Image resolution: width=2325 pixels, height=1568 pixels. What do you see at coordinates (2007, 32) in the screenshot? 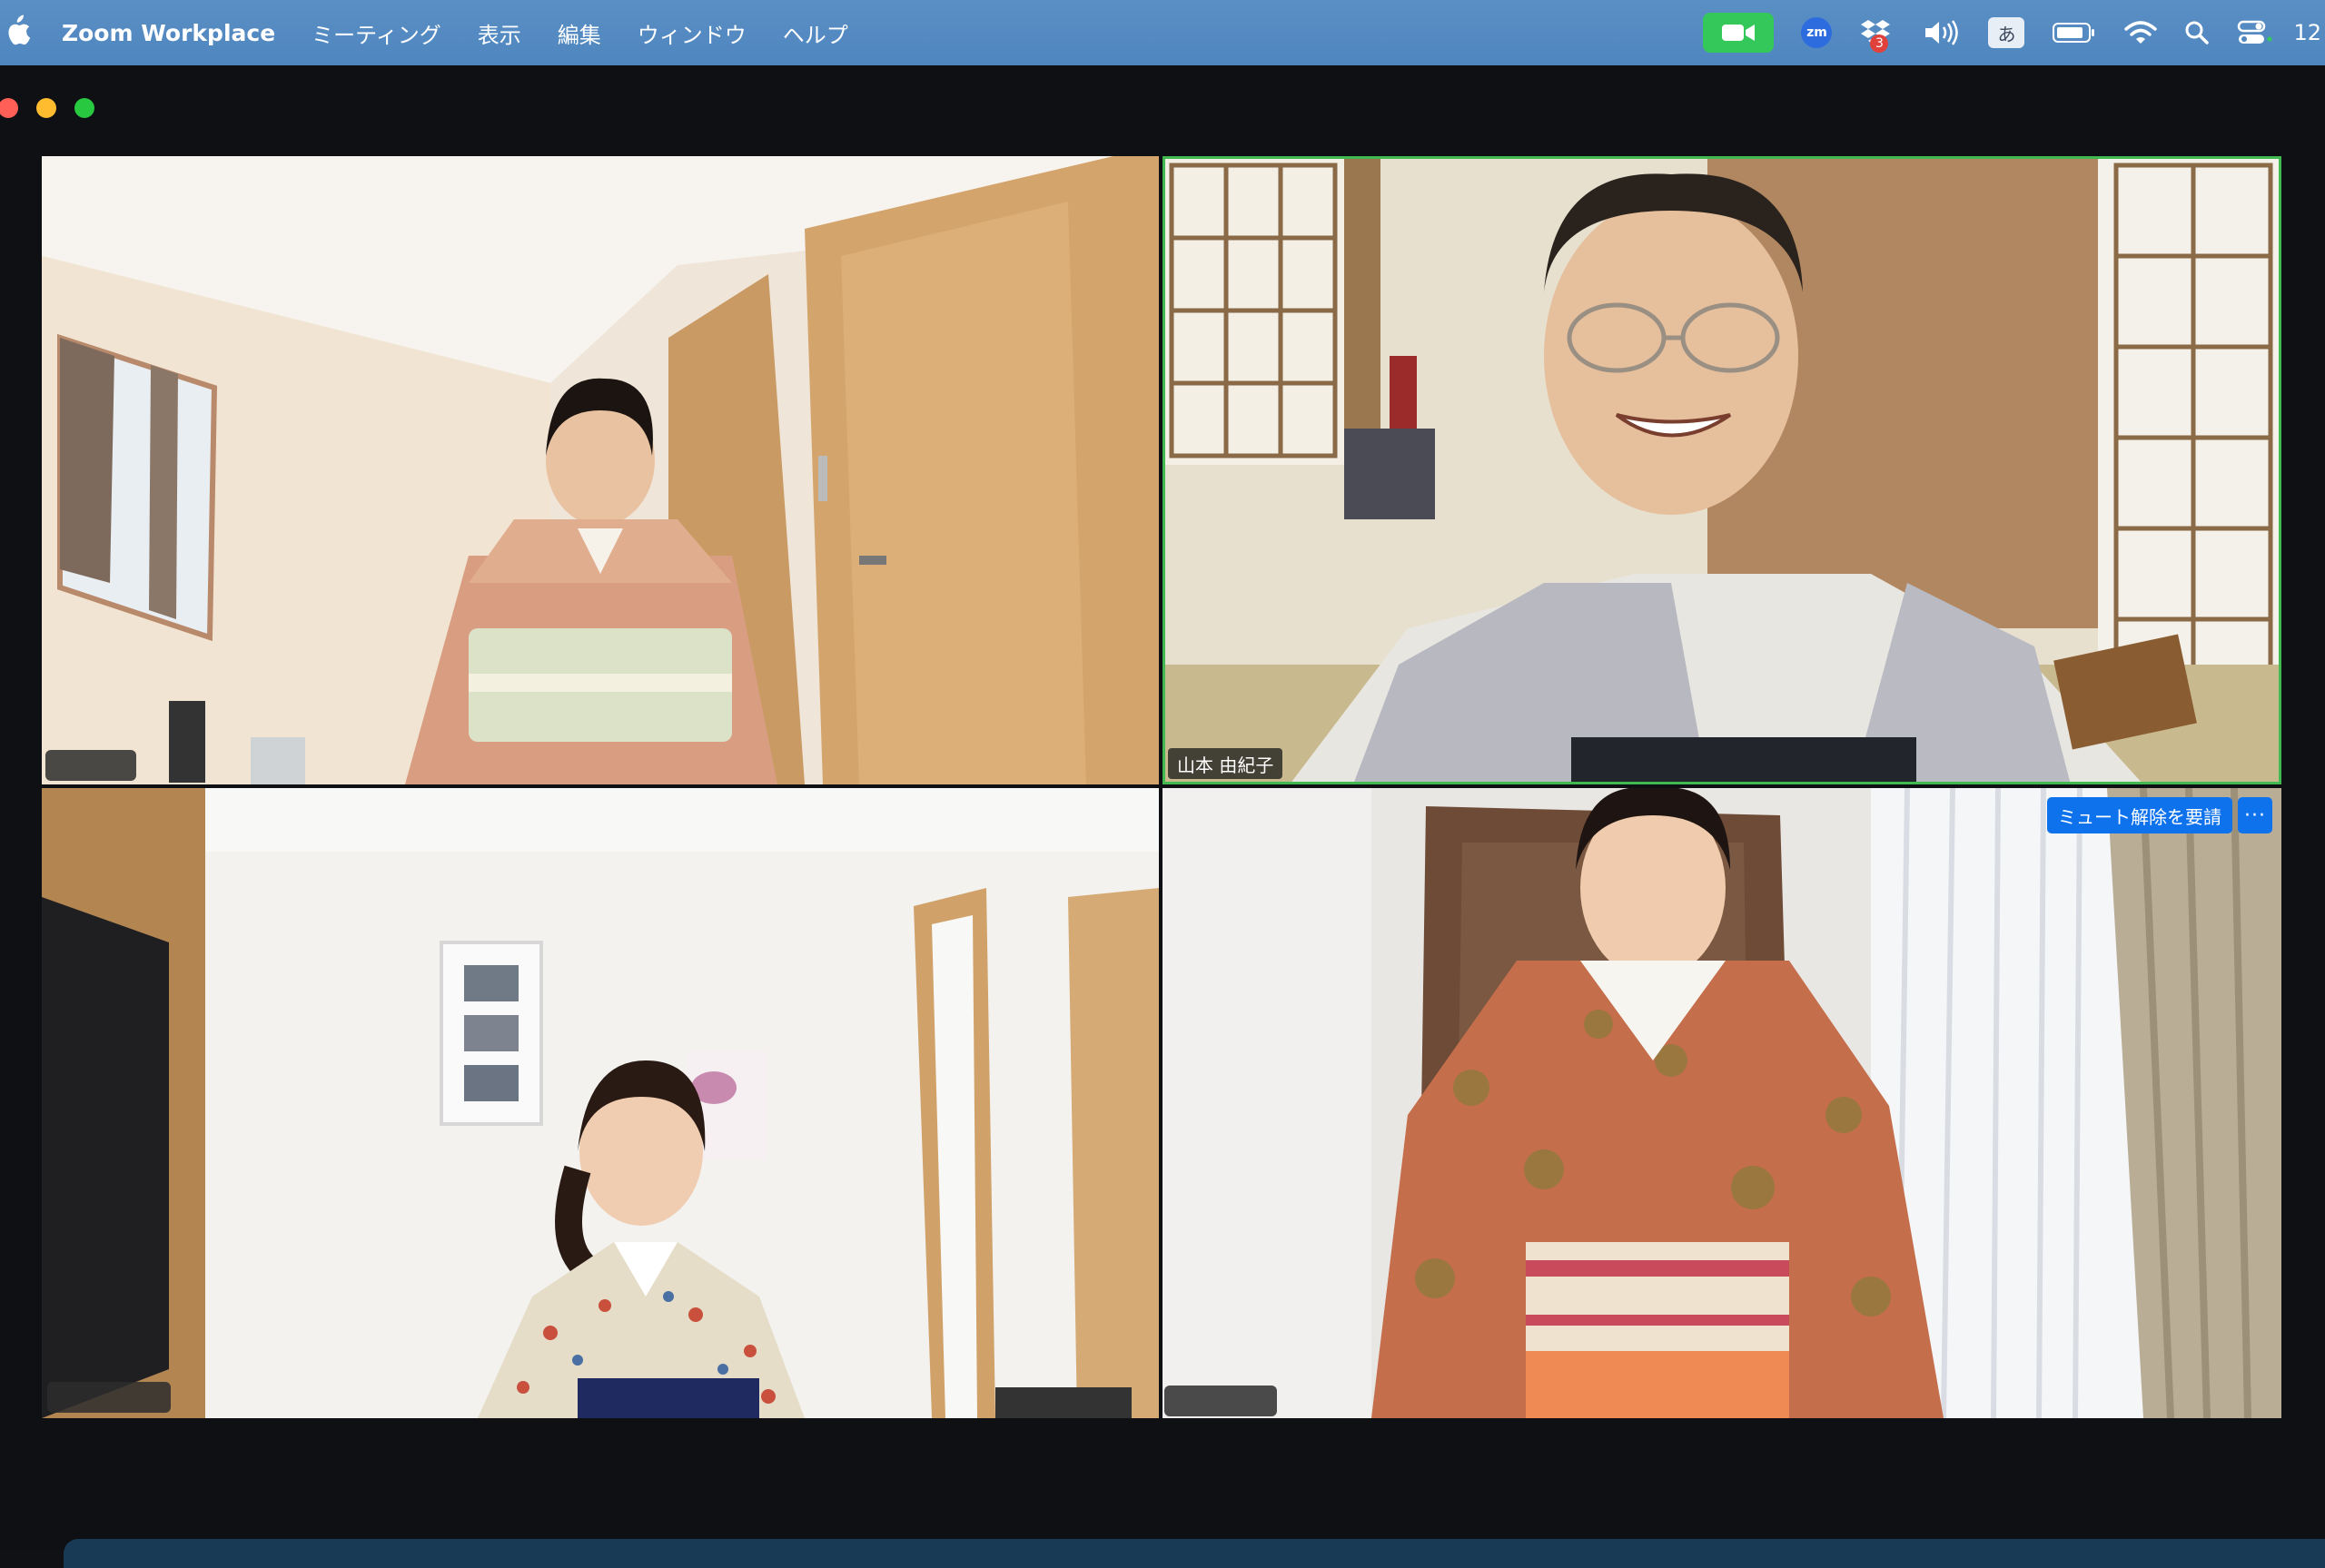
I see `input-method-icon: あ` at bounding box center [2007, 32].